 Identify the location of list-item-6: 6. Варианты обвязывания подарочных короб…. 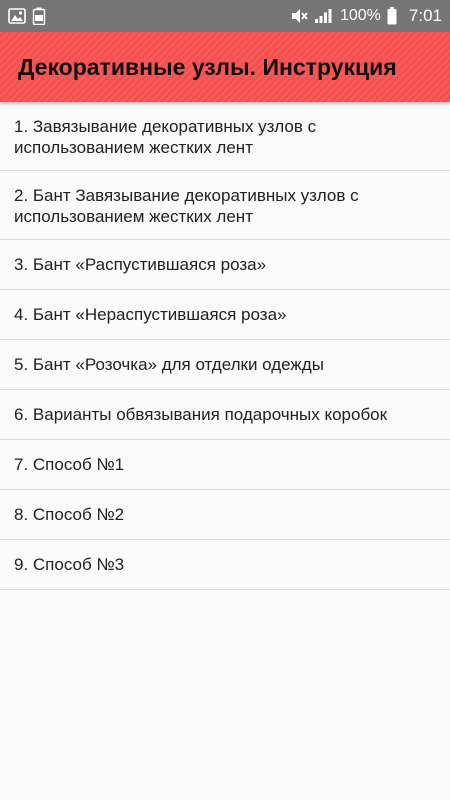
(225, 415).